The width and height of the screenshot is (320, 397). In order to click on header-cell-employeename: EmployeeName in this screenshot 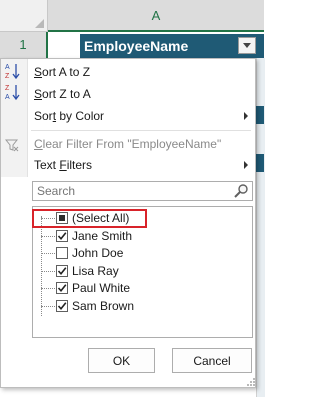, I will do `click(172, 46)`.